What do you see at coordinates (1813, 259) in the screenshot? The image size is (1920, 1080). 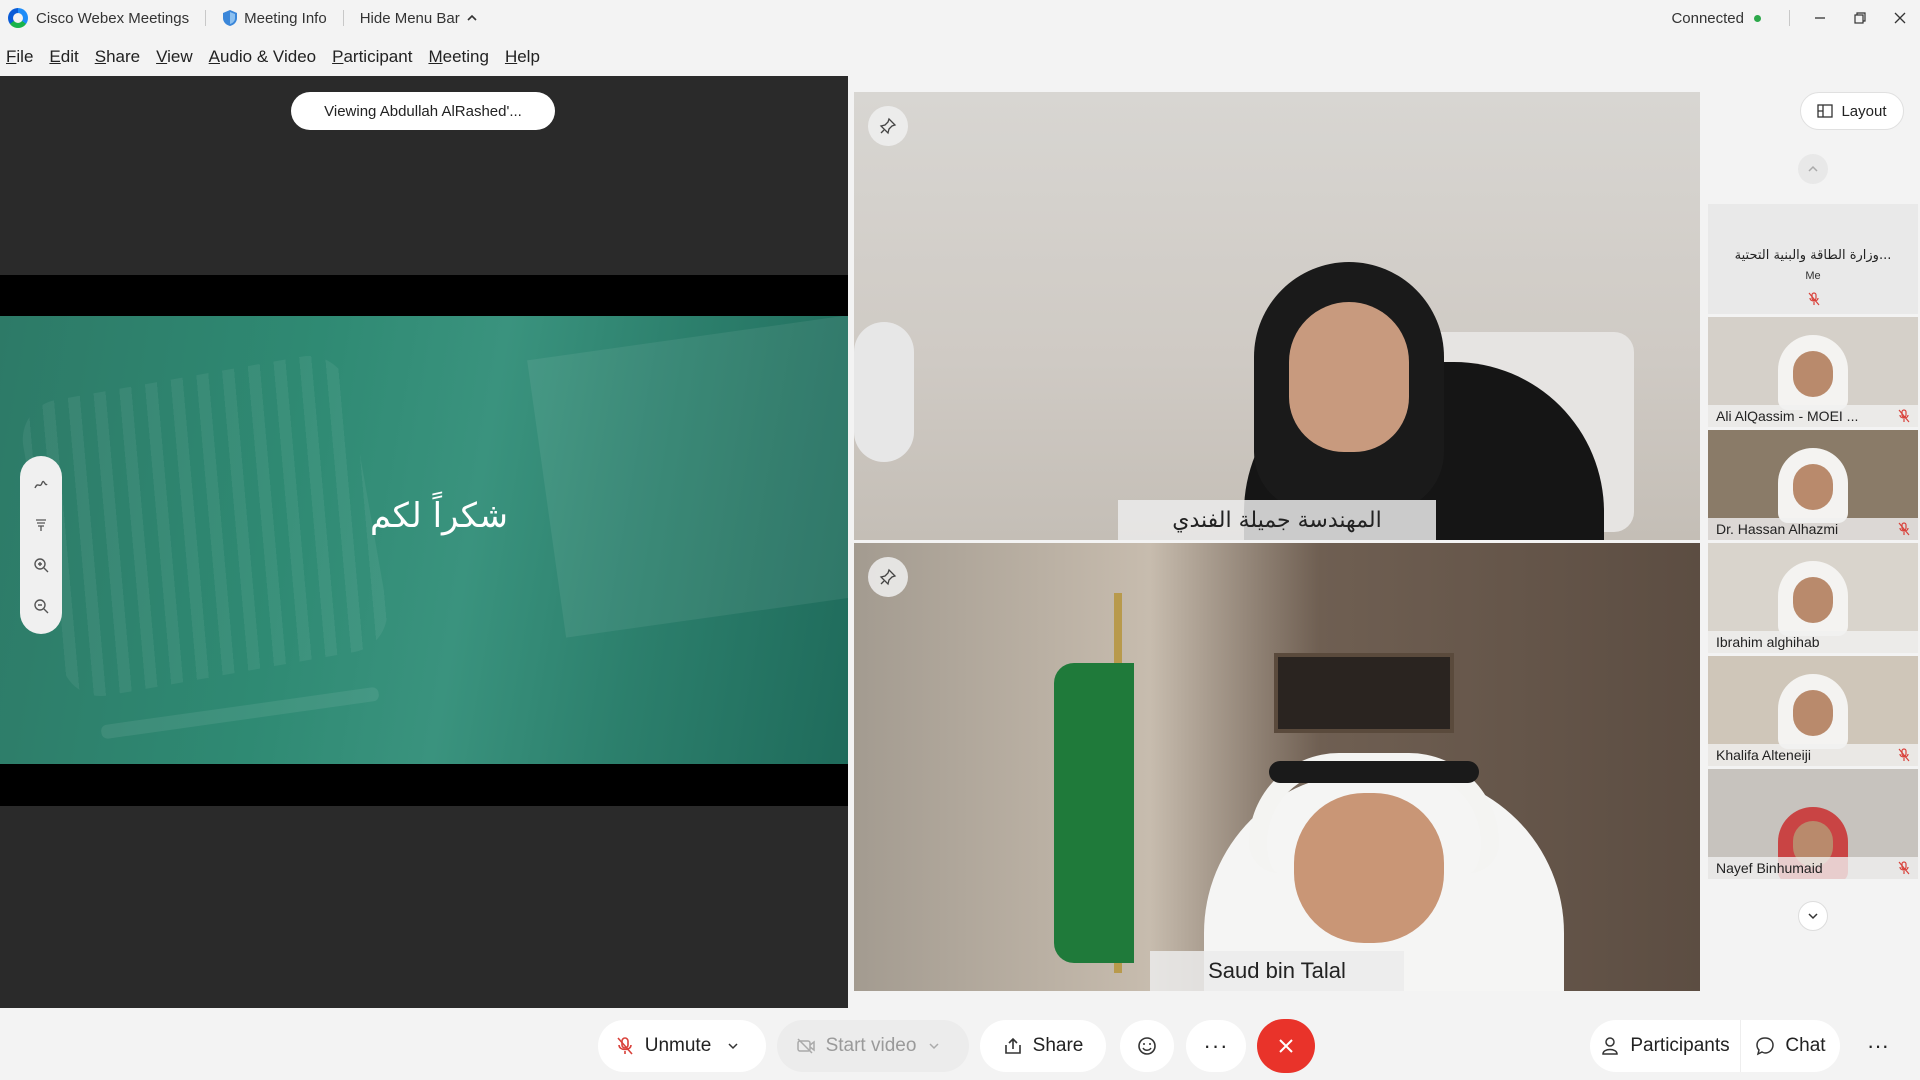 I see `self-thumbnail: وزارة الطاقة والبنية التحتية... Me` at bounding box center [1813, 259].